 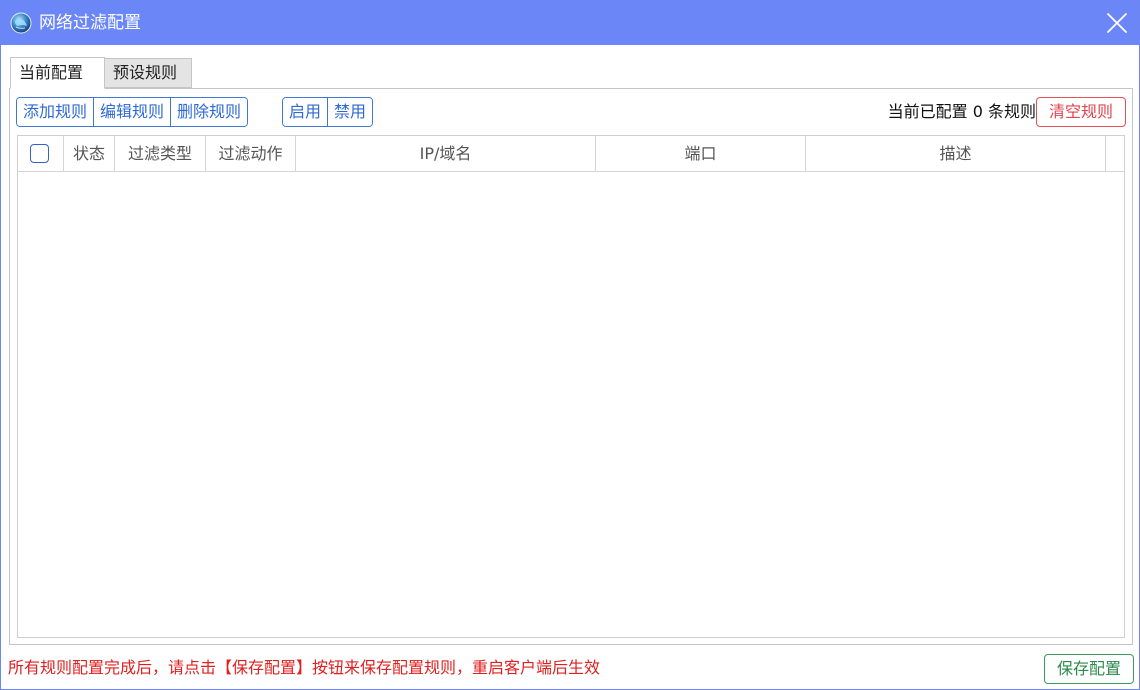 I want to click on title-bar: 网络过滤配置, so click(x=570, y=23).